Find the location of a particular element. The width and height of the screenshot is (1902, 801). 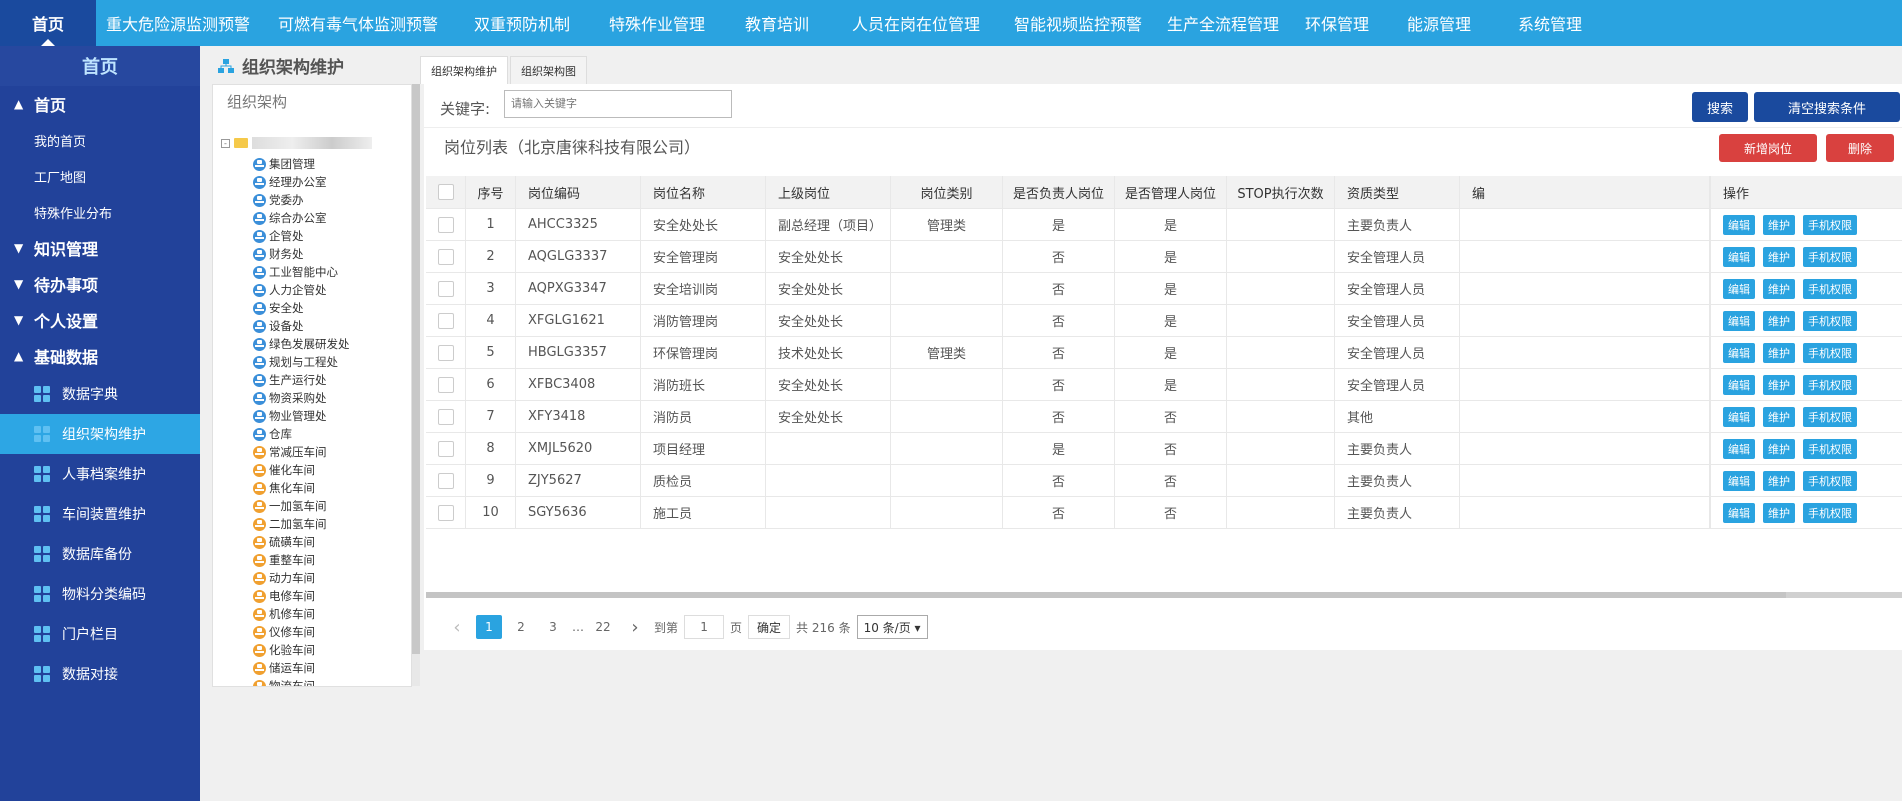

select-all-checkbox is located at coordinates (445, 192).